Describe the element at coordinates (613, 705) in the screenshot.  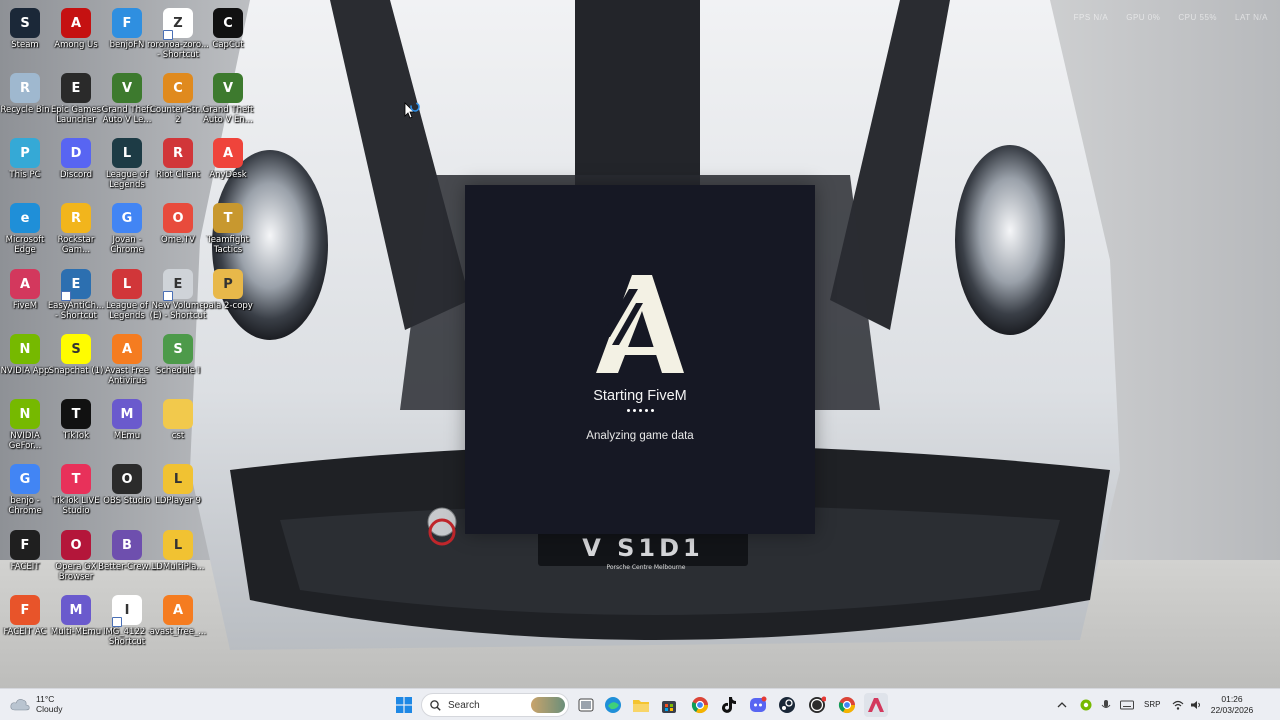
I see `taskbar-edge` at that location.